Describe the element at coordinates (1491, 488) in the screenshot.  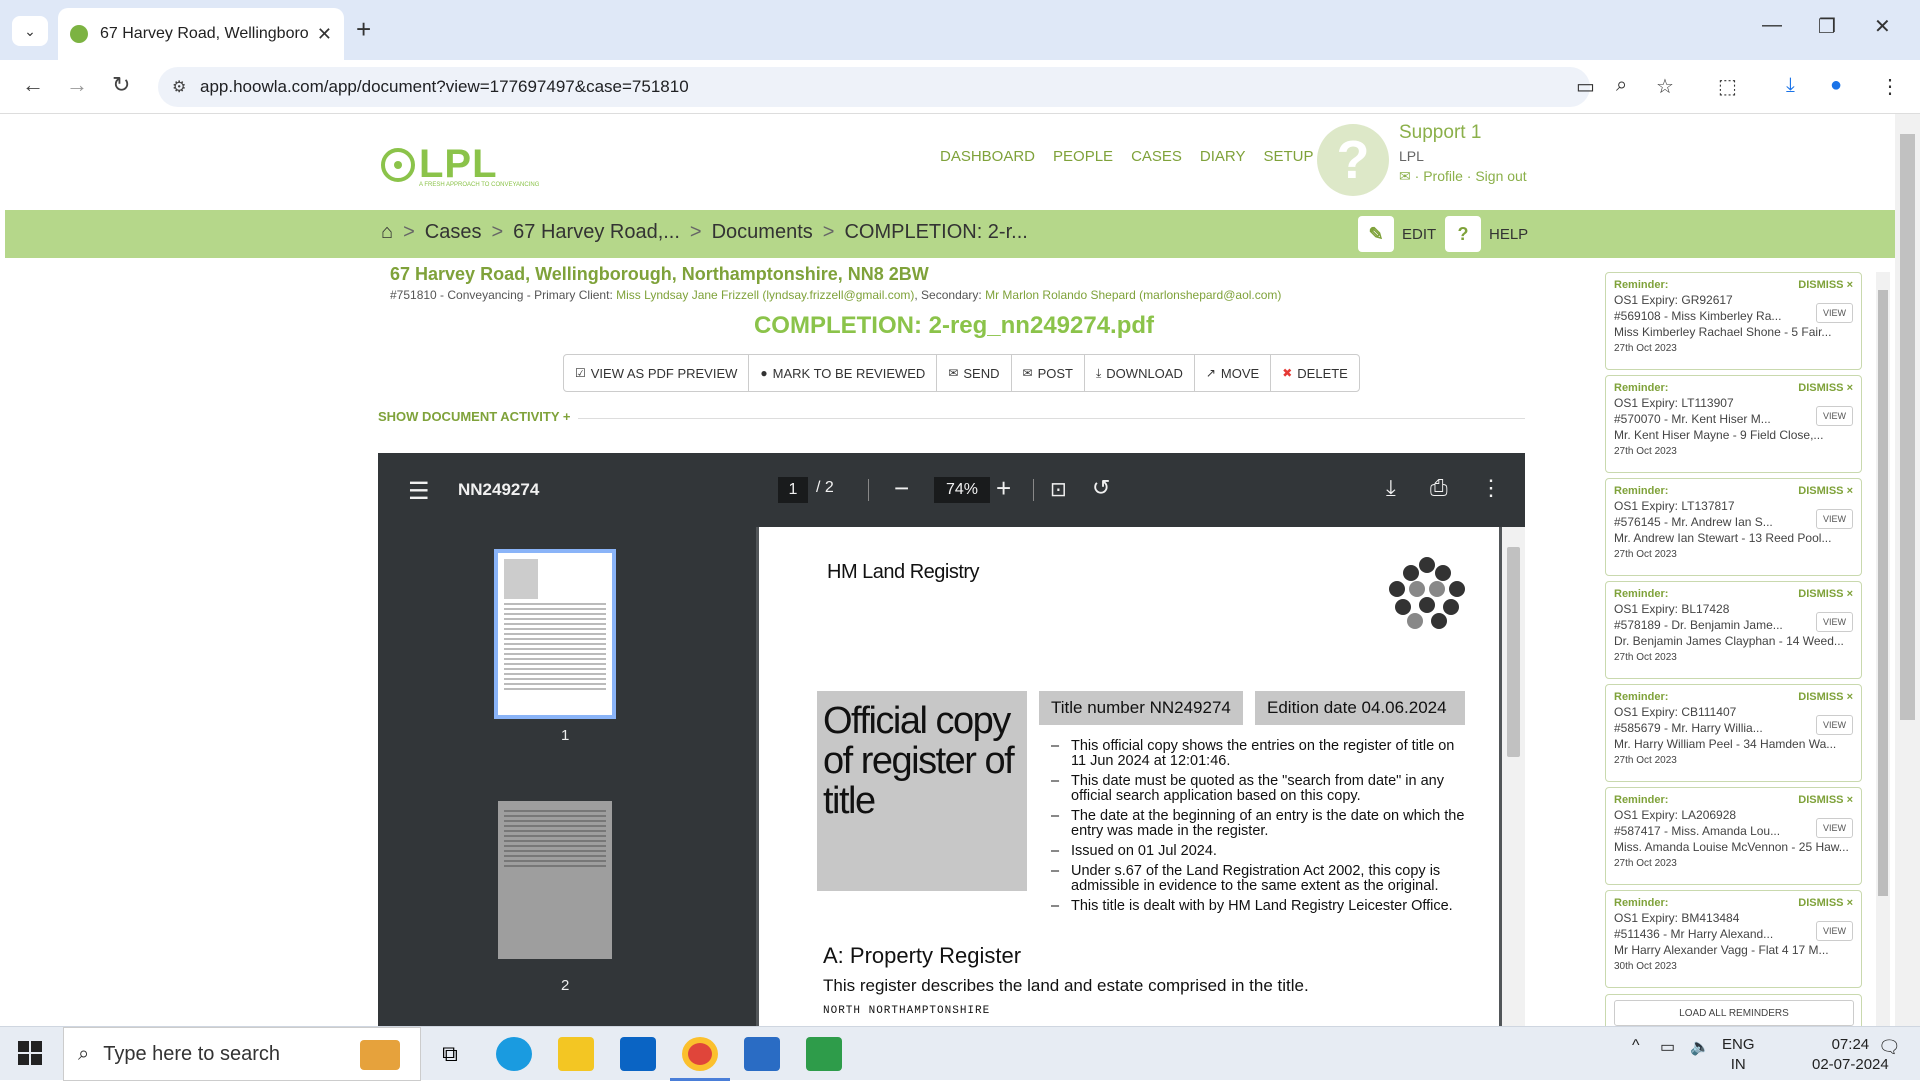
I see `more-options-icon: ⋮` at that location.